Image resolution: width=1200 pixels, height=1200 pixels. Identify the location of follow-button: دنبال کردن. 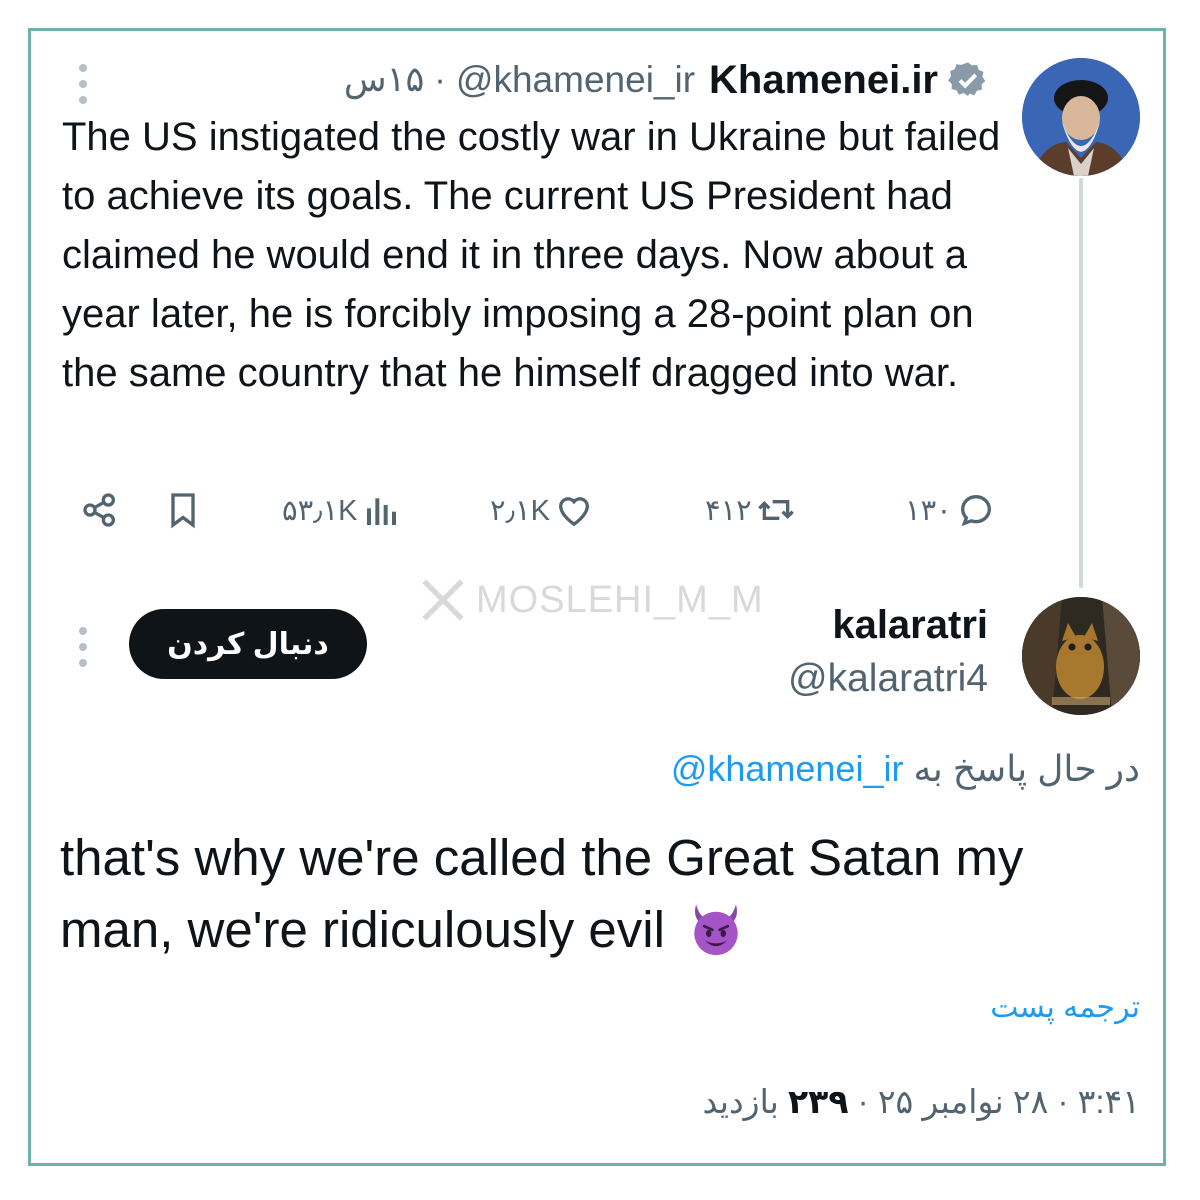
(248, 644).